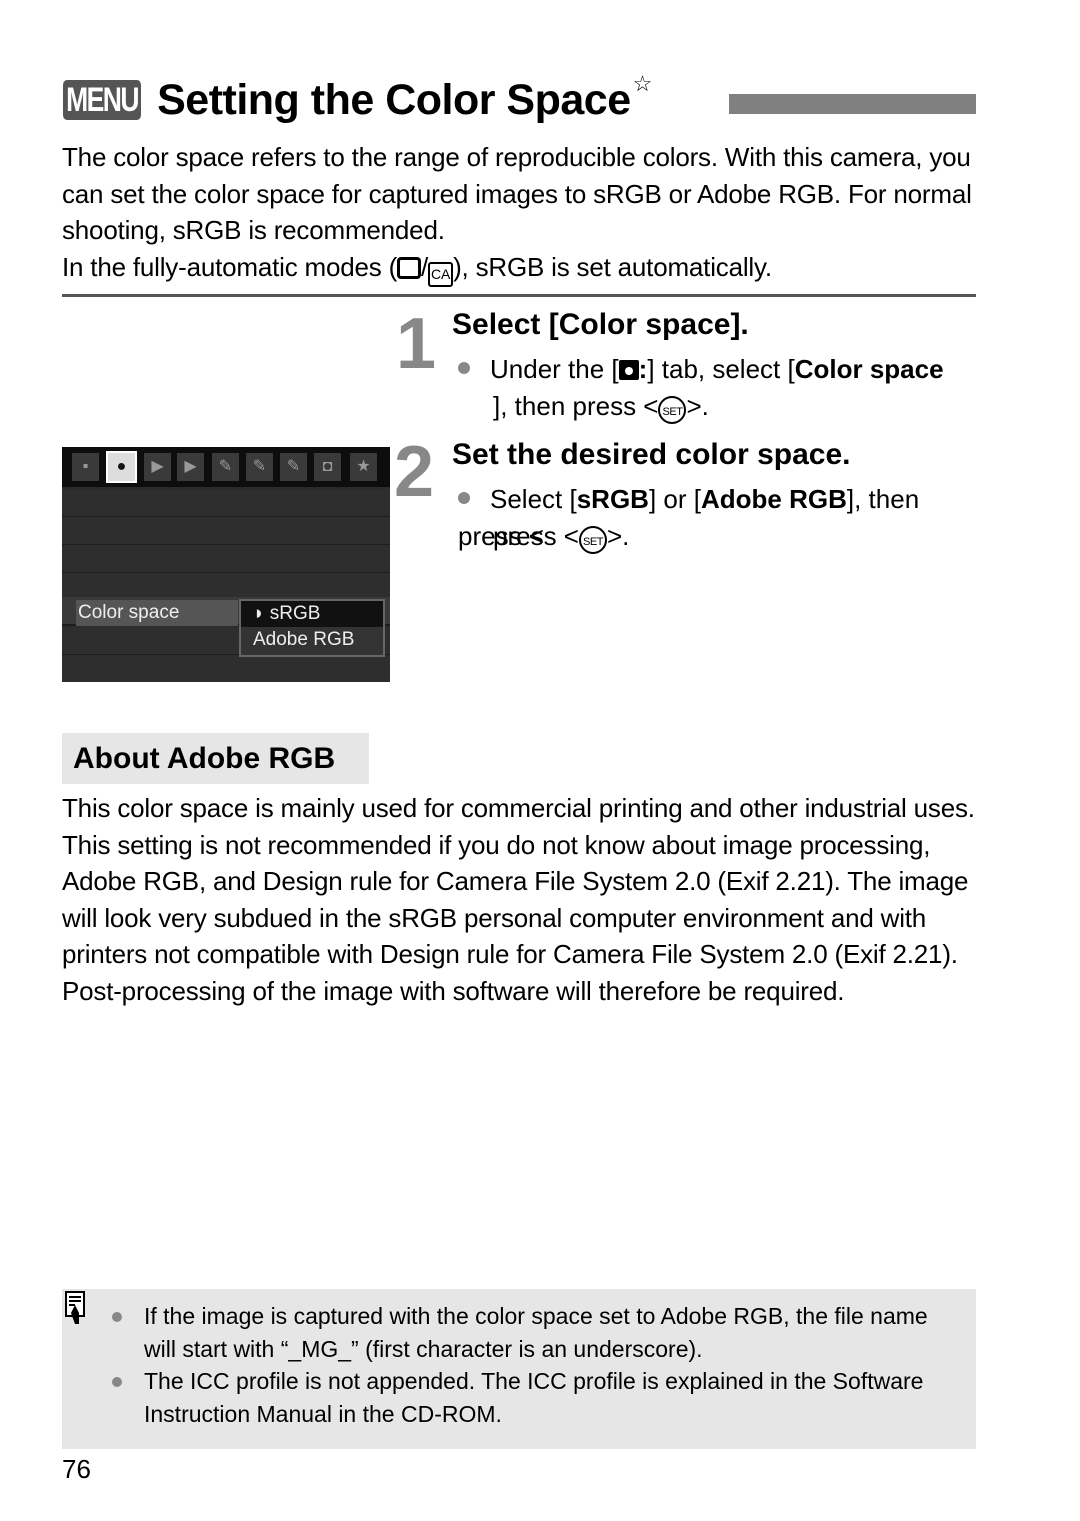 The width and height of the screenshot is (1080, 1521). Describe the element at coordinates (628, 370) in the screenshot. I see `shooting-menu-tab-icon` at that location.